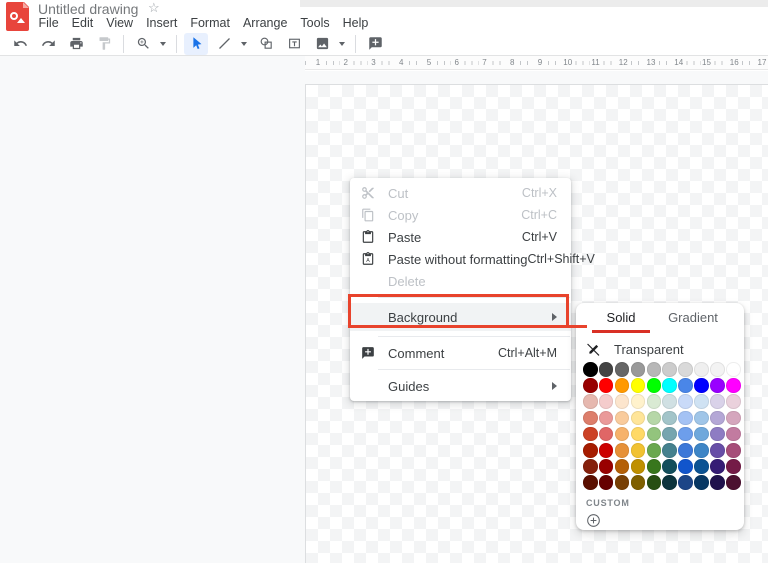  Describe the element at coordinates (143, 44) in the screenshot. I see `zoom-button` at that location.